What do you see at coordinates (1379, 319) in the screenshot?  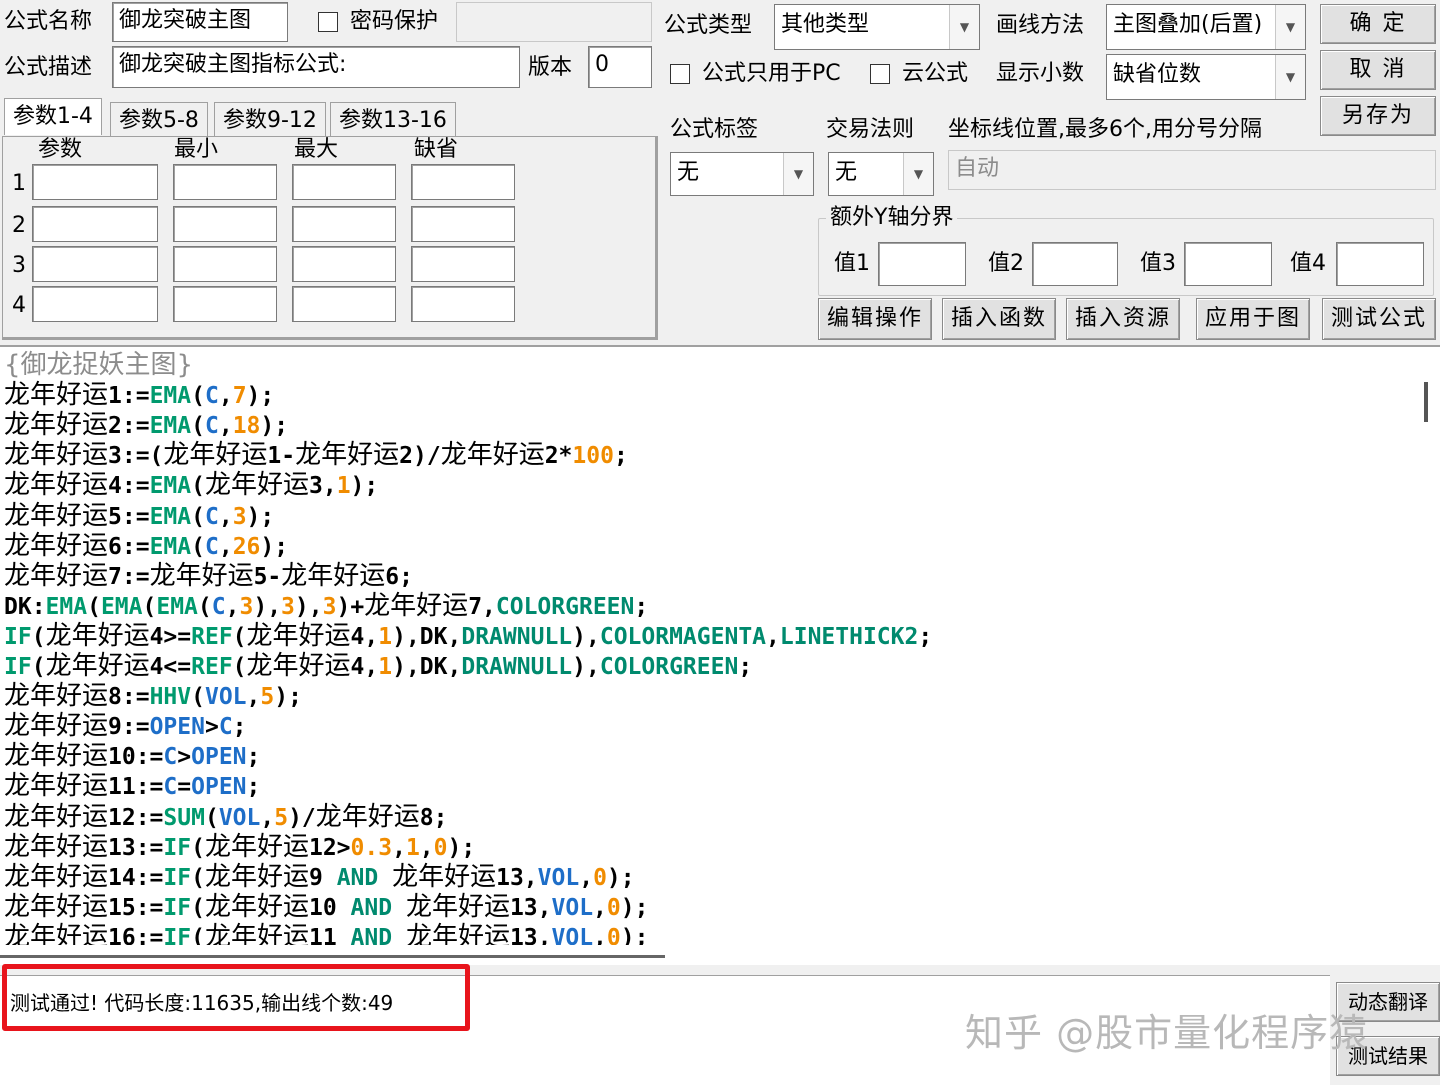 I see `test-formula-button: 测试公式` at bounding box center [1379, 319].